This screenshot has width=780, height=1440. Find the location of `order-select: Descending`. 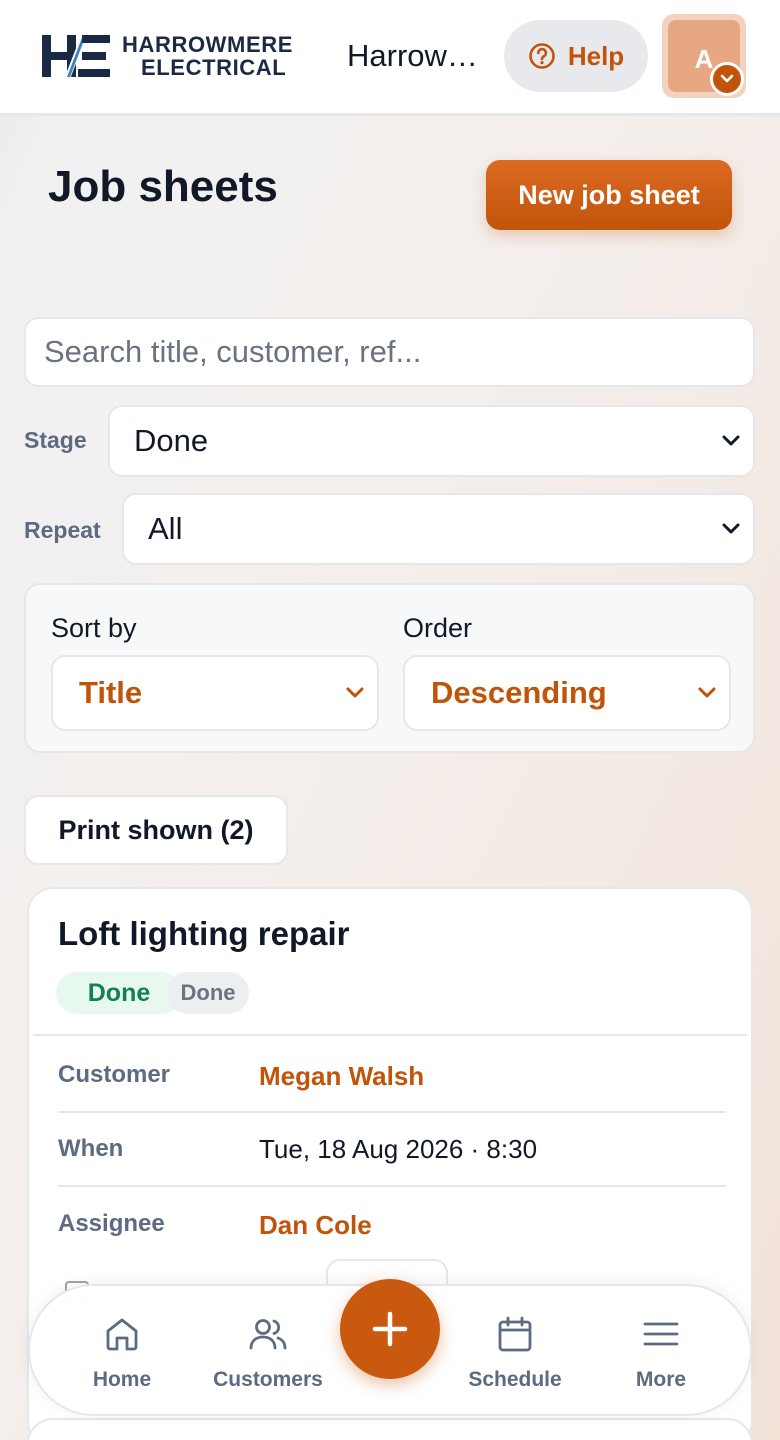

order-select: Descending is located at coordinates (567, 693).